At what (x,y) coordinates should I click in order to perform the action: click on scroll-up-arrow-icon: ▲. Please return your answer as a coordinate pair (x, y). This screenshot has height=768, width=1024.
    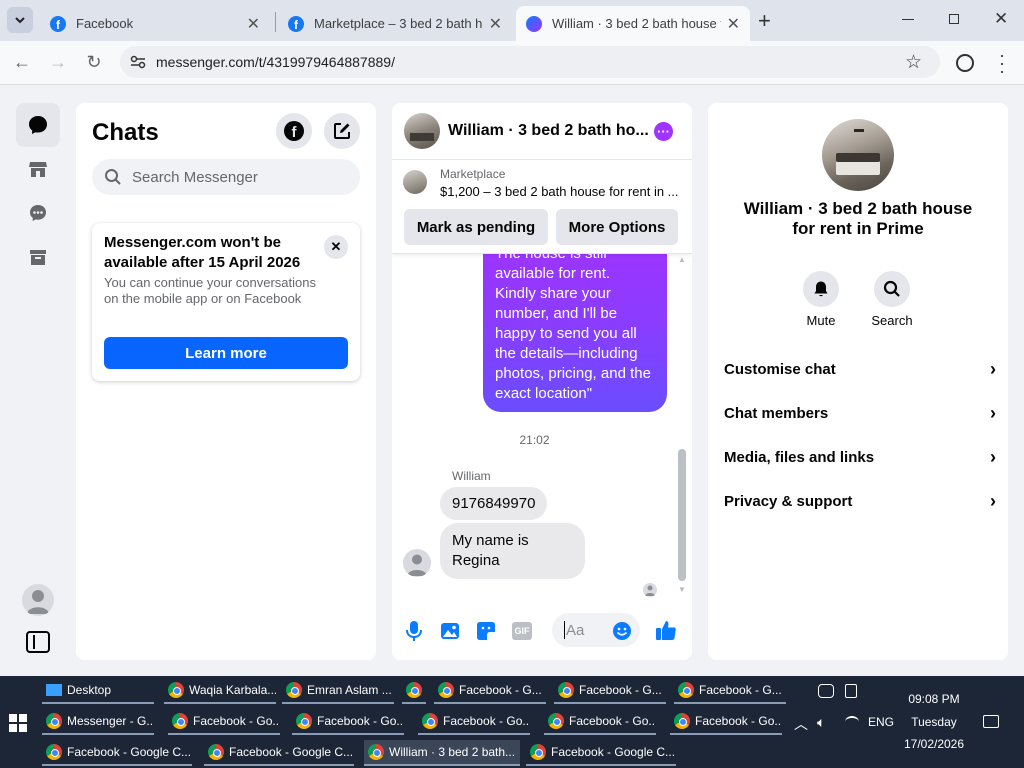
    Looking at the image, I should click on (682, 259).